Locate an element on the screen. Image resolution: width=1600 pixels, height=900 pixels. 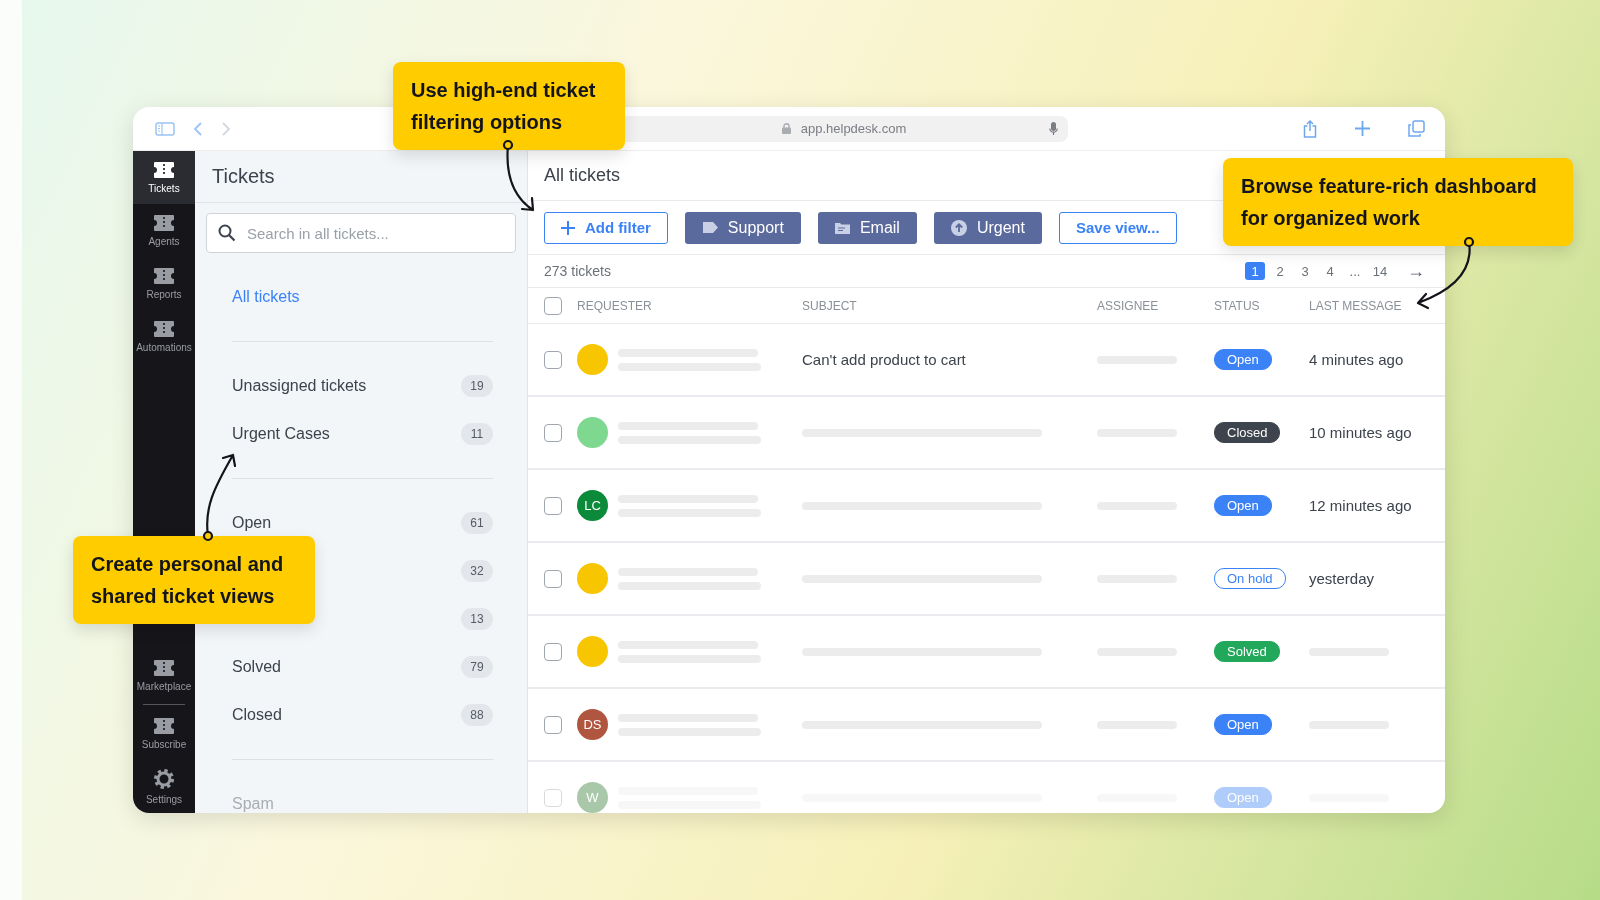
filter-chip: Email is located at coordinates (867, 227).